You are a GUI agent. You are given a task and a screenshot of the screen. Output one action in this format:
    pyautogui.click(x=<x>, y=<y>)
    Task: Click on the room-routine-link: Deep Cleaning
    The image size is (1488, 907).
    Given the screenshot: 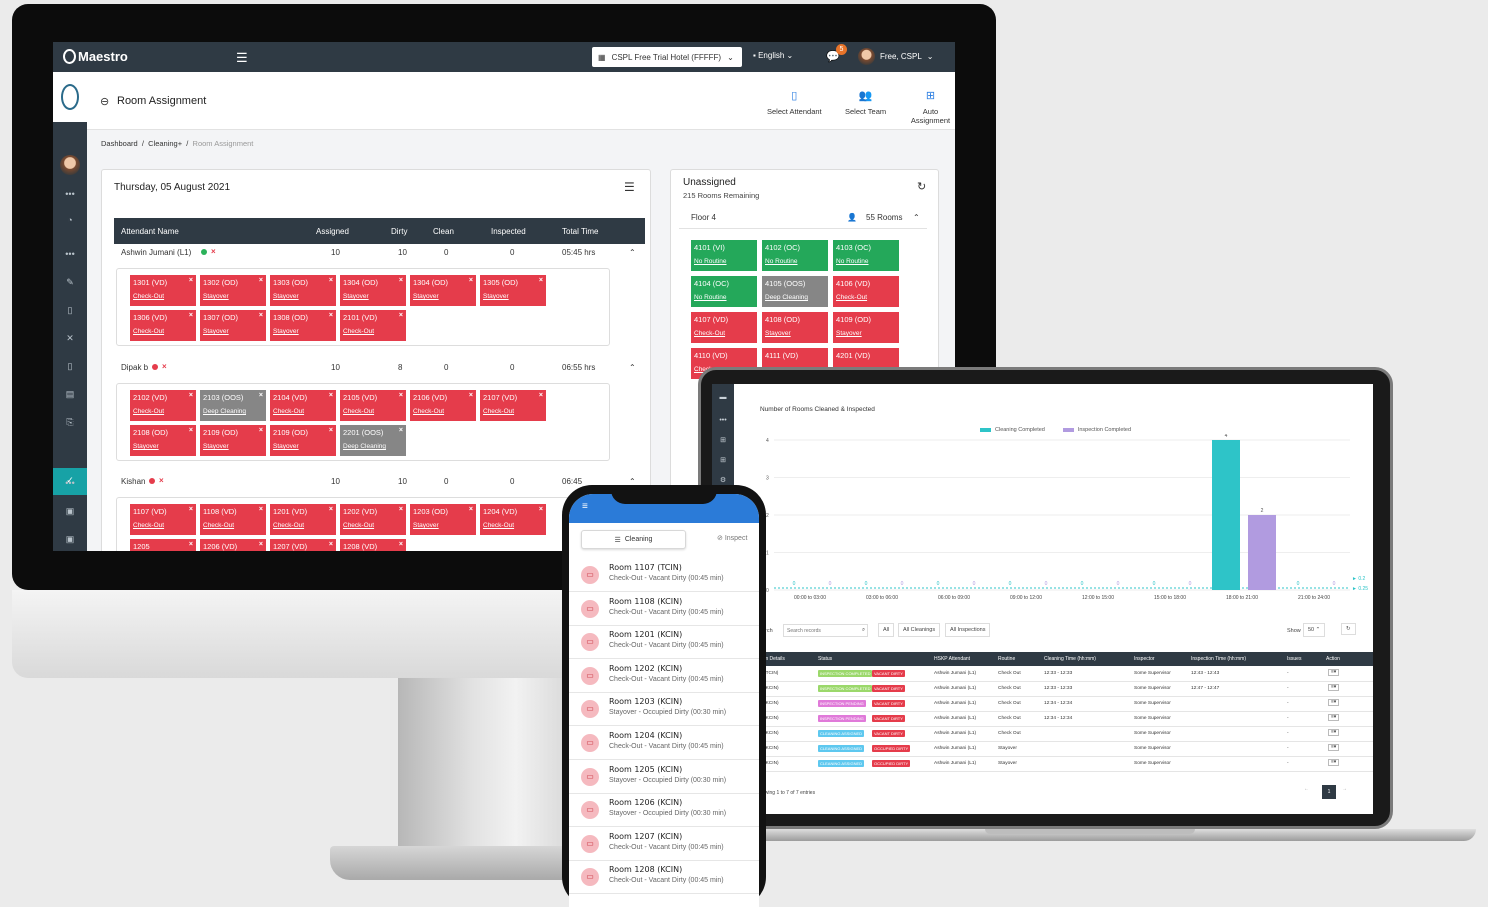 What is the action you would take?
    pyautogui.click(x=795, y=297)
    